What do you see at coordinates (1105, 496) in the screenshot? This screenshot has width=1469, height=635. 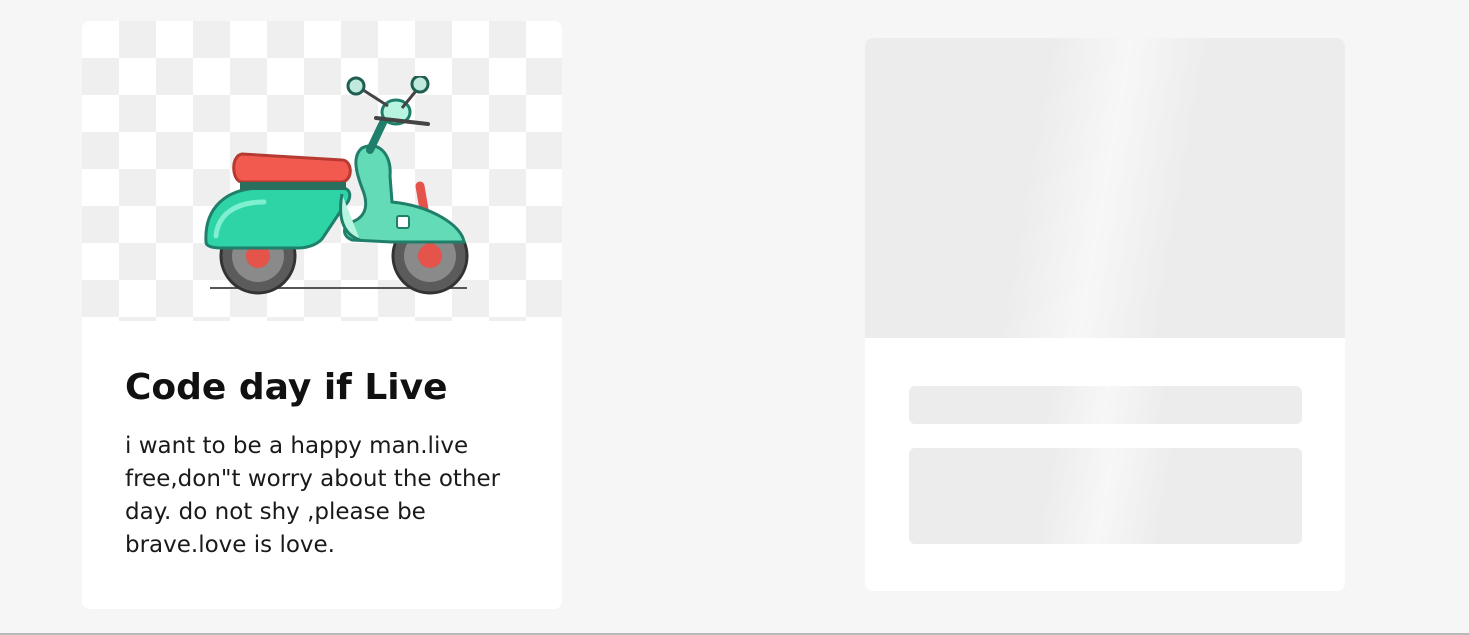 I see `skeleton-text-placeholder` at bounding box center [1105, 496].